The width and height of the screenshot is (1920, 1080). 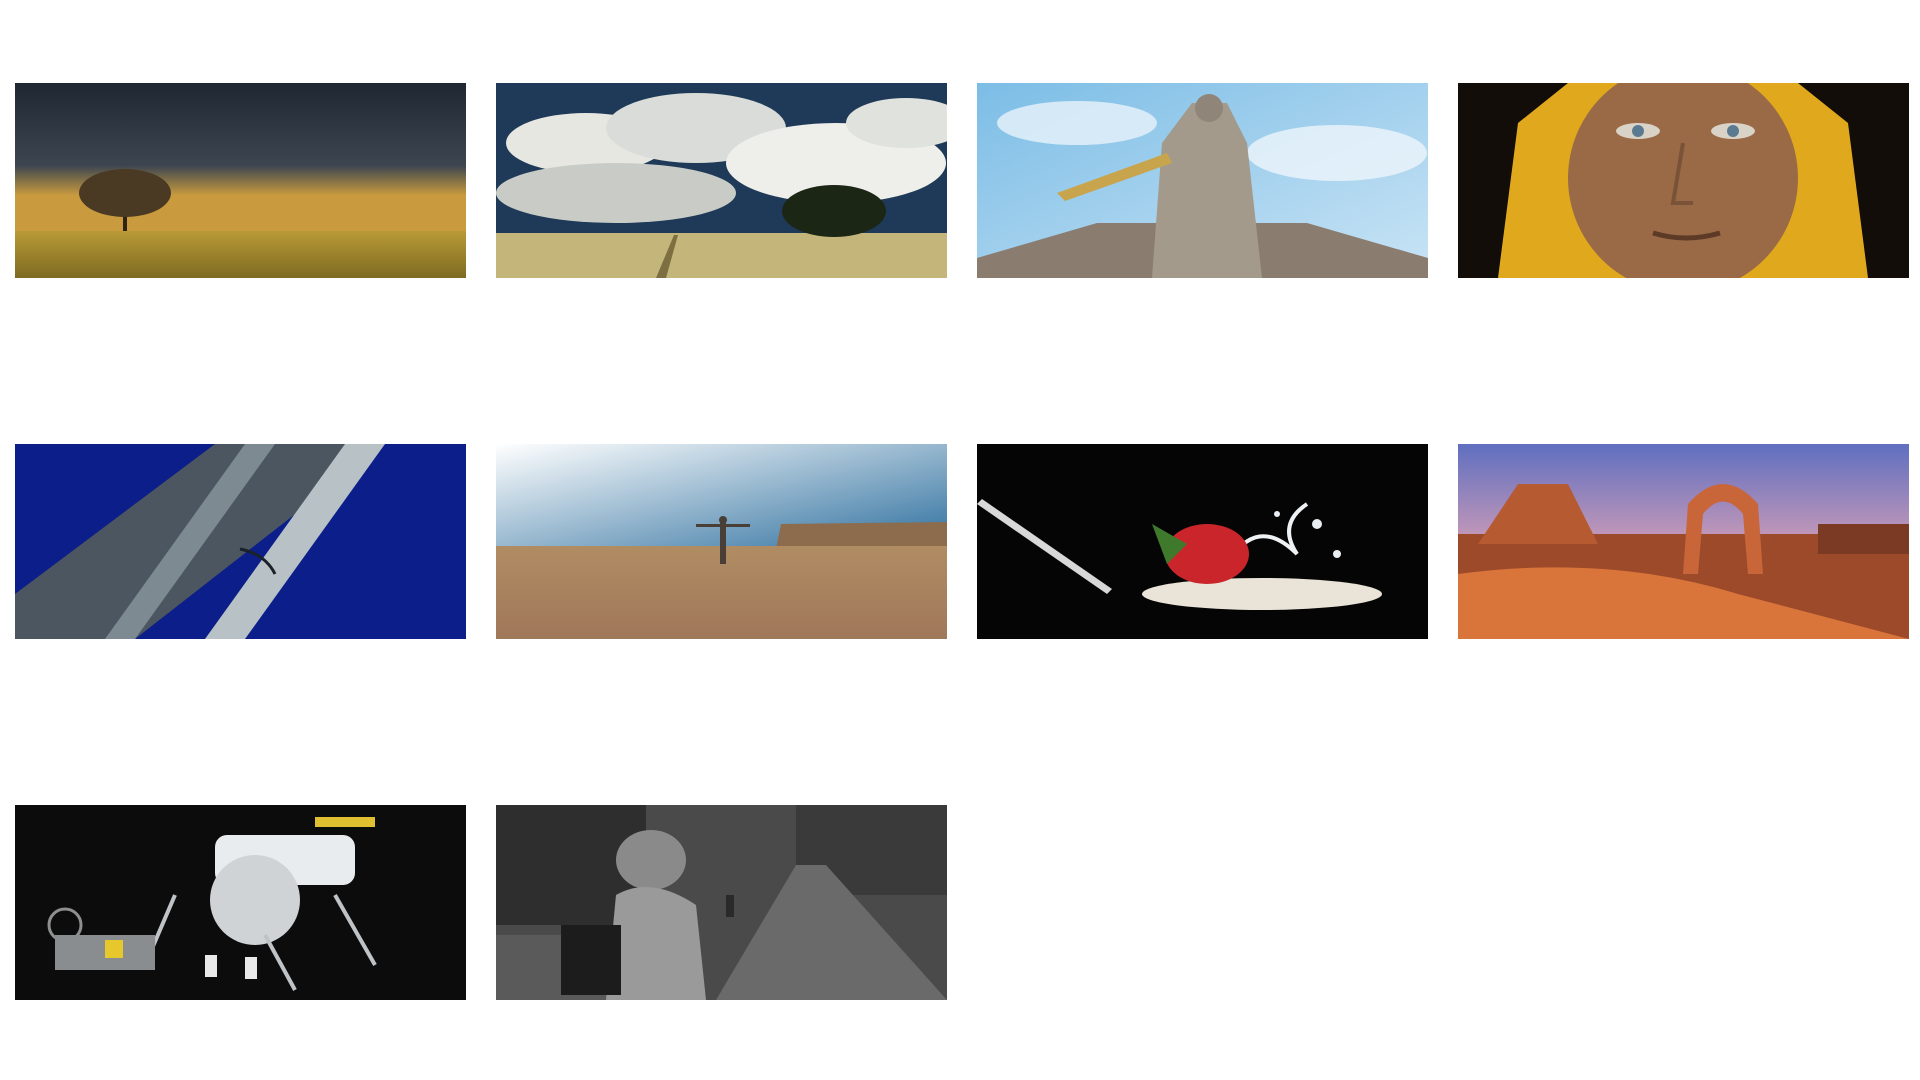 I want to click on woman-portrait-photo, so click(x=1683, y=180).